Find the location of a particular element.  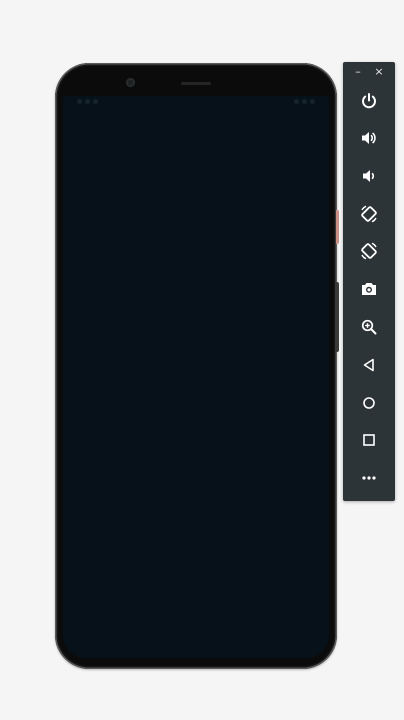

zoom-button is located at coordinates (369, 327).